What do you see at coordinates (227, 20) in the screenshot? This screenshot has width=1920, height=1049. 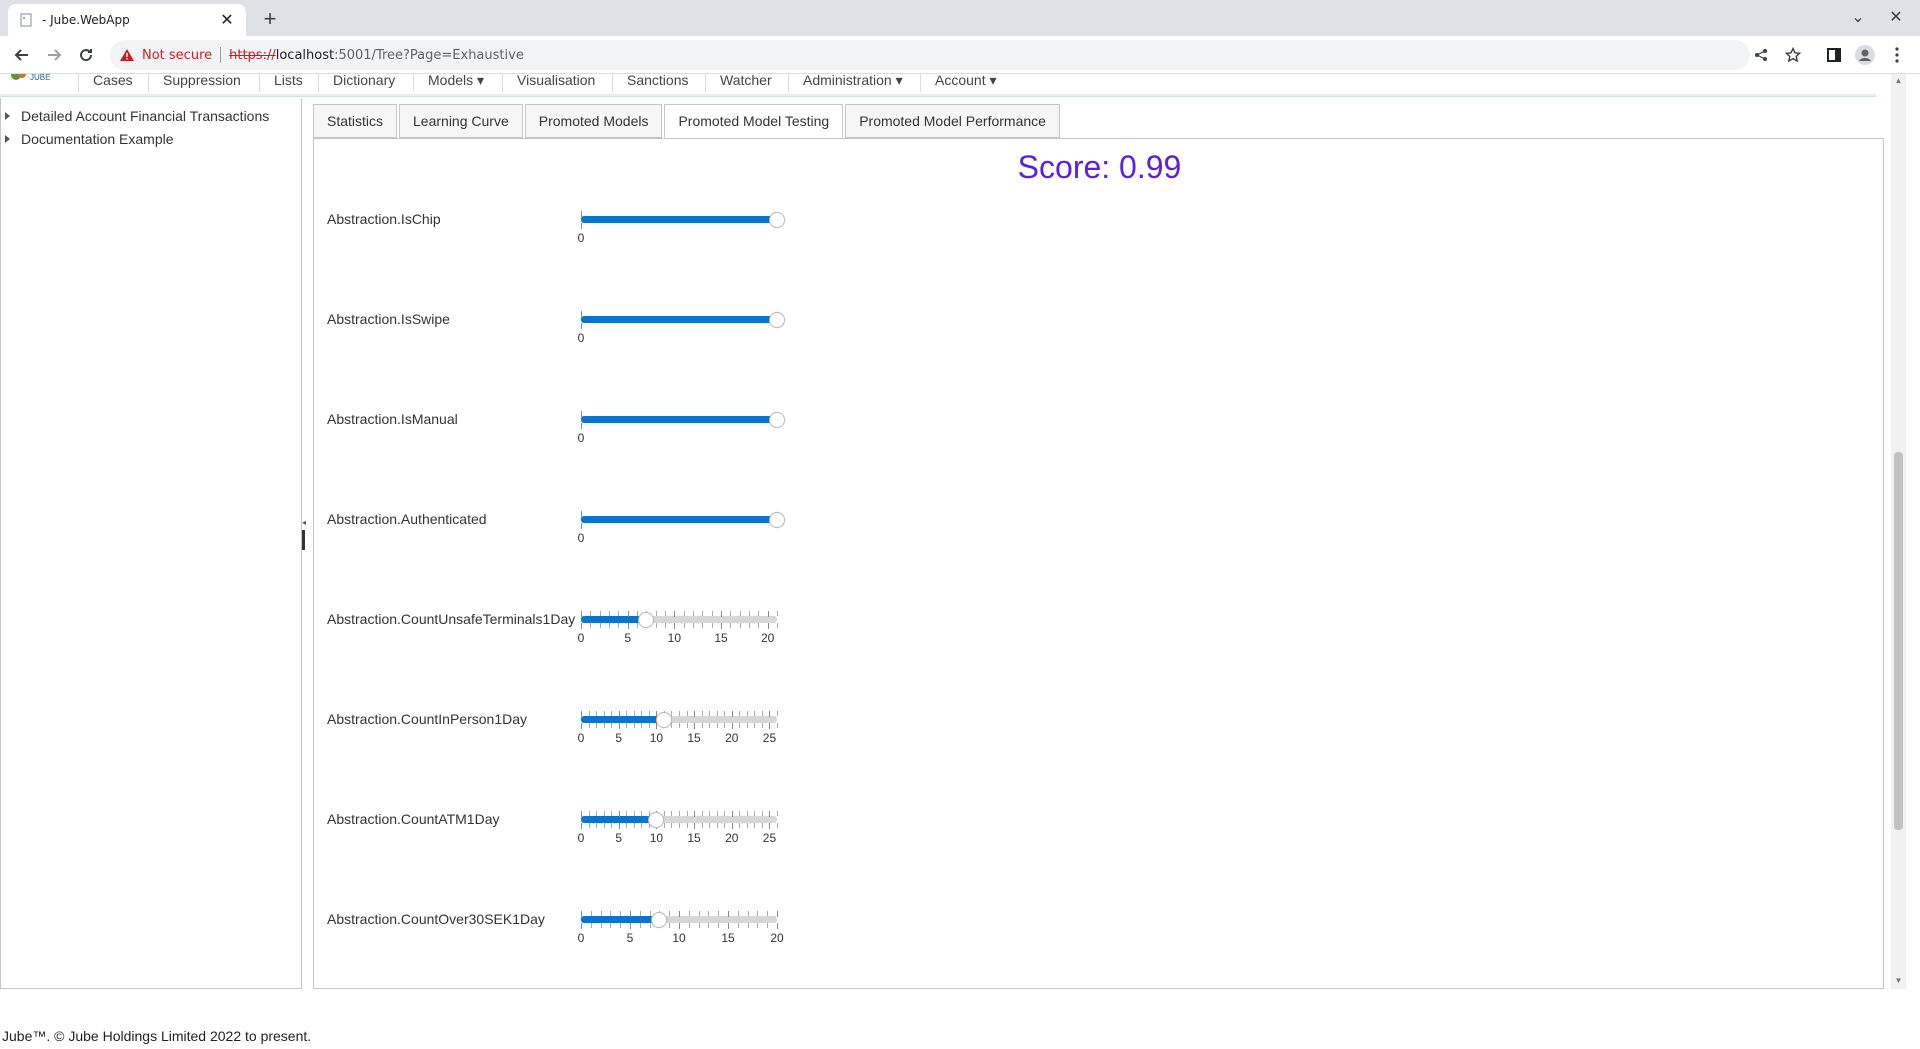 I see `close-tab-icon: ✕` at bounding box center [227, 20].